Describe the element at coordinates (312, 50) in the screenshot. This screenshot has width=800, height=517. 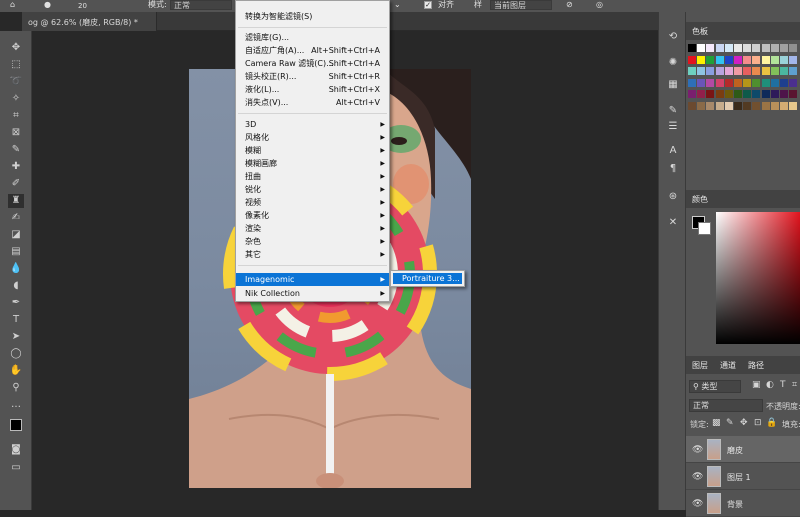
I see `menu-item-adaptive-wide-angle: 自适应广角(A)... Alt+Shift+Ctrl+A` at that location.